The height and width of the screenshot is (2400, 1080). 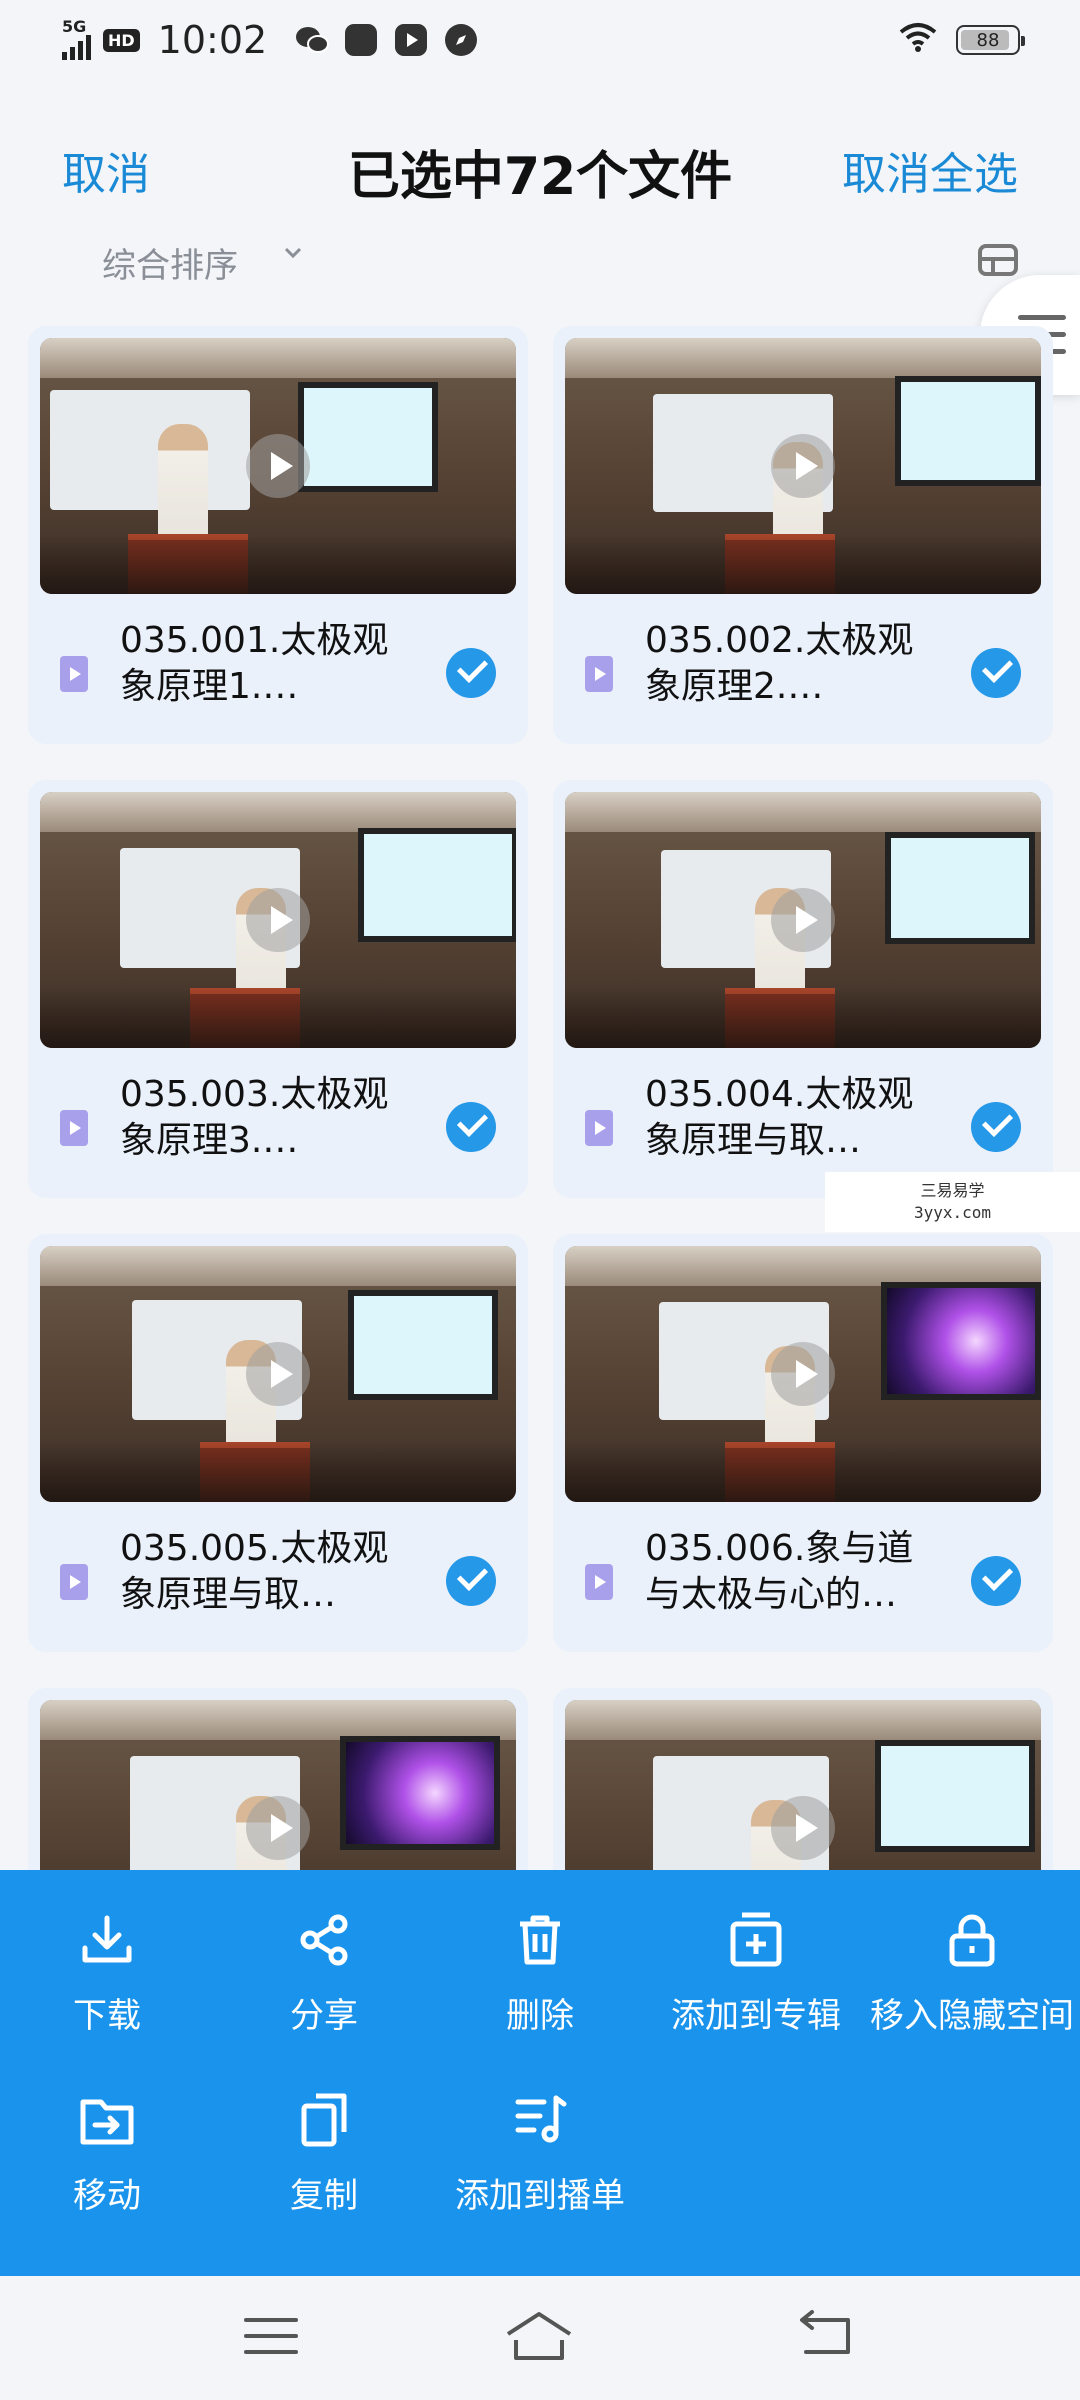 What do you see at coordinates (540, 2153) in the screenshot?
I see `add-to-playlist-button: 添加到播单` at bounding box center [540, 2153].